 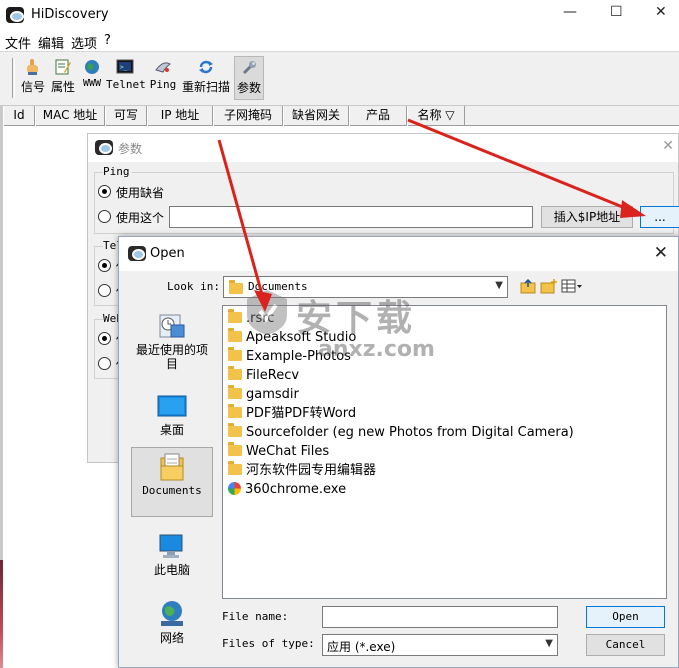 What do you see at coordinates (255, 616) in the screenshot?
I see `file-name-label: File name:` at bounding box center [255, 616].